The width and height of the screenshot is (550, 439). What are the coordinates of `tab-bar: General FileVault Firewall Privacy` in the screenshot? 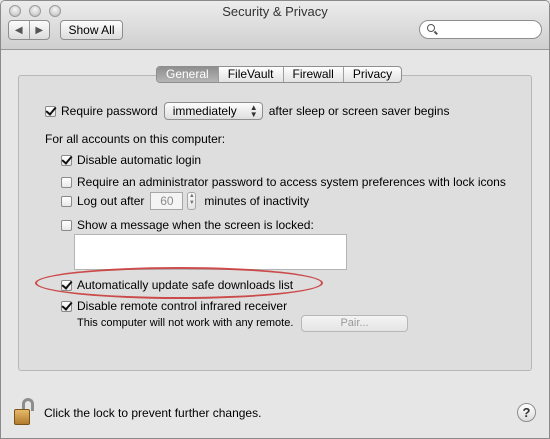 It's located at (279, 74).